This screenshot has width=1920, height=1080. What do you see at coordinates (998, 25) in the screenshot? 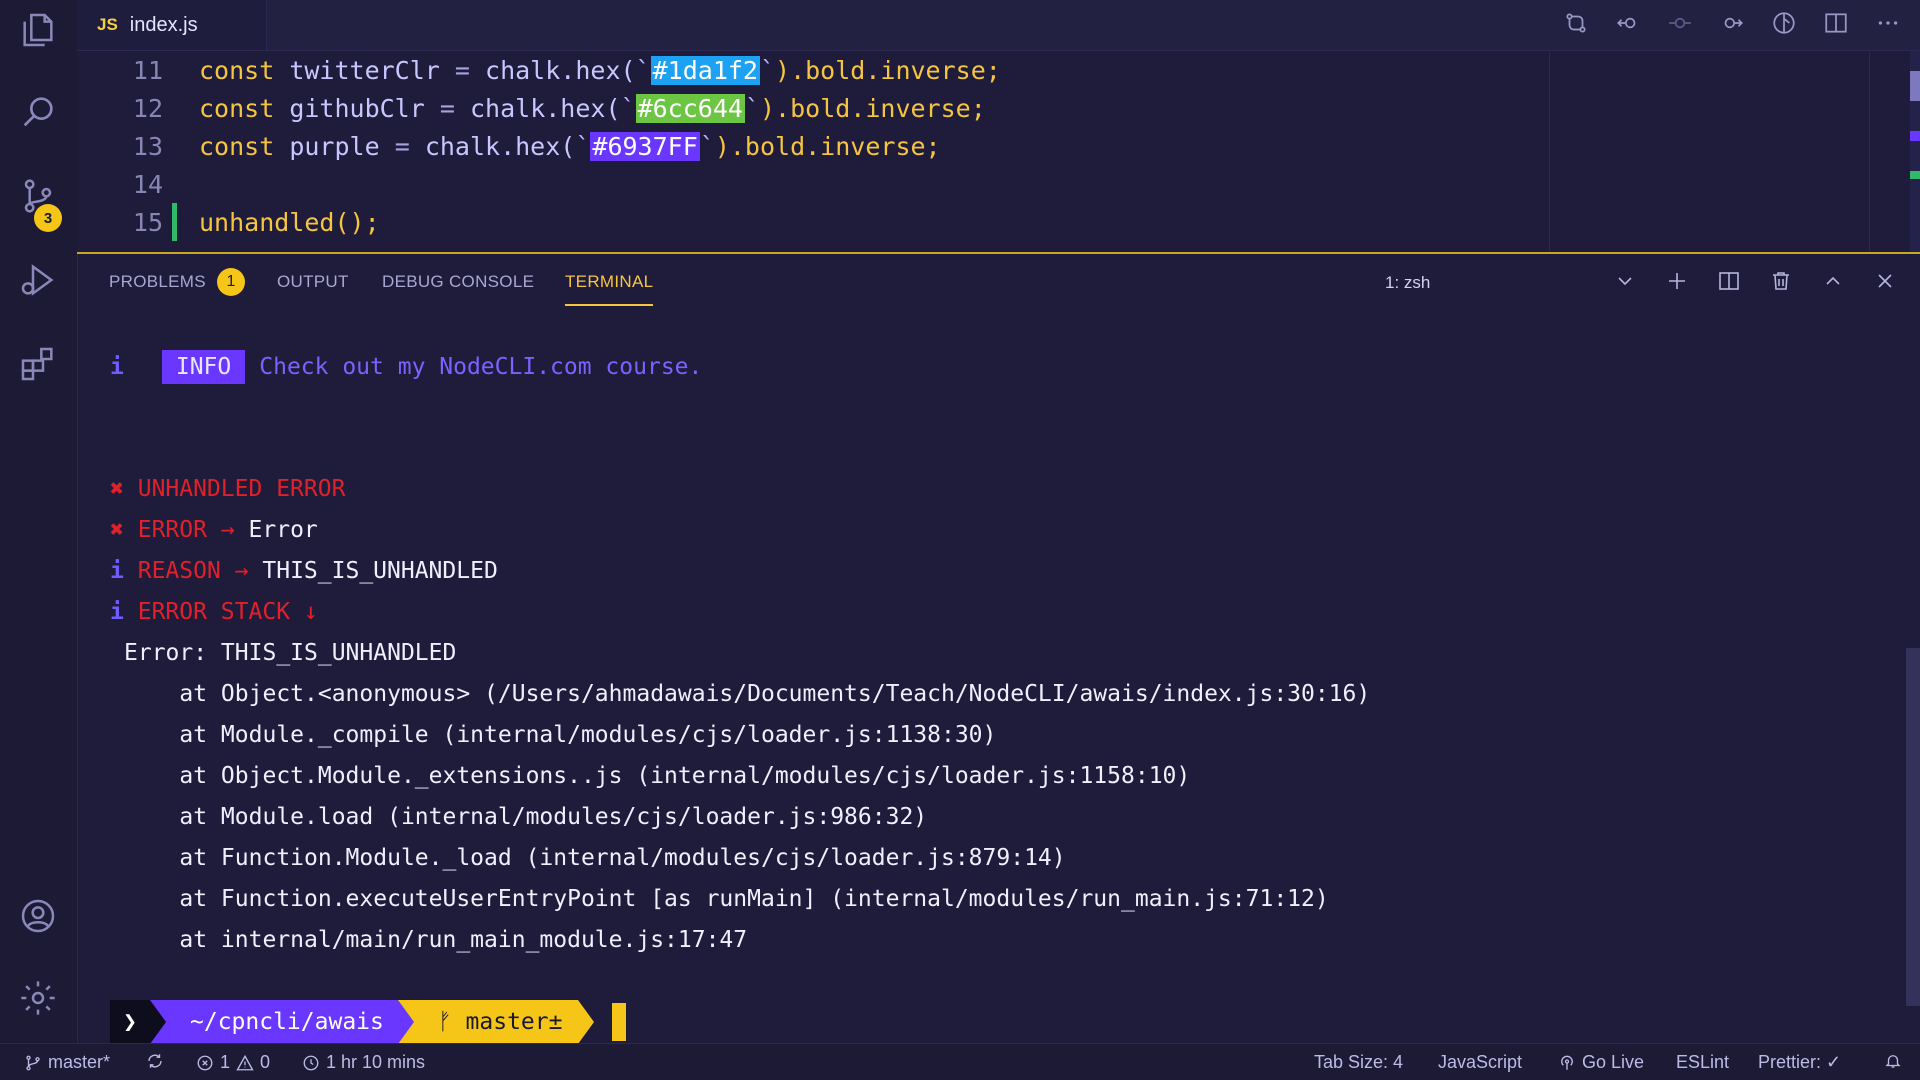
I see `editor-tab-bar: JS index.js` at bounding box center [998, 25].